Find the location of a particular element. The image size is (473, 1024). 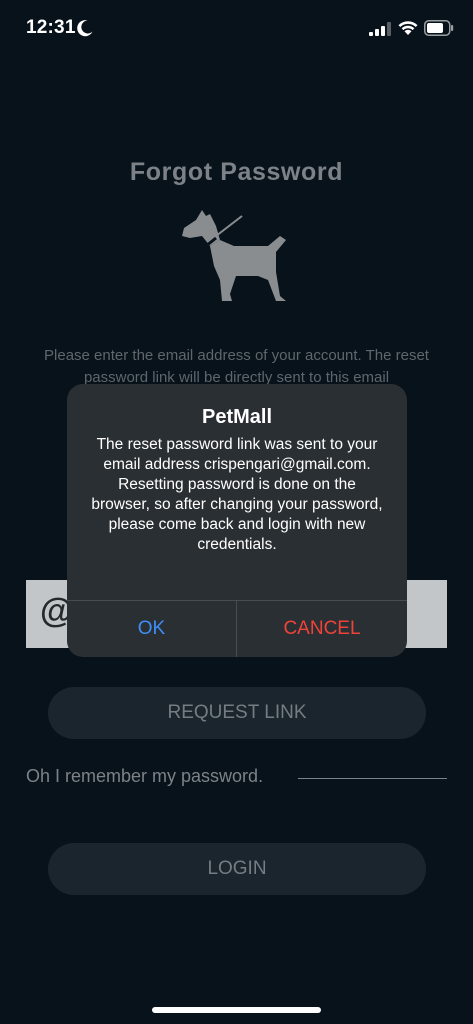

remember-password-link: Oh I remember my password. is located at coordinates (144, 776).